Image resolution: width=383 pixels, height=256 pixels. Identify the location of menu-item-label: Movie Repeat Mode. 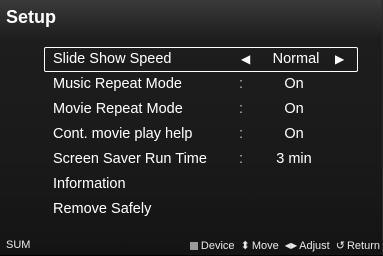
(118, 109).